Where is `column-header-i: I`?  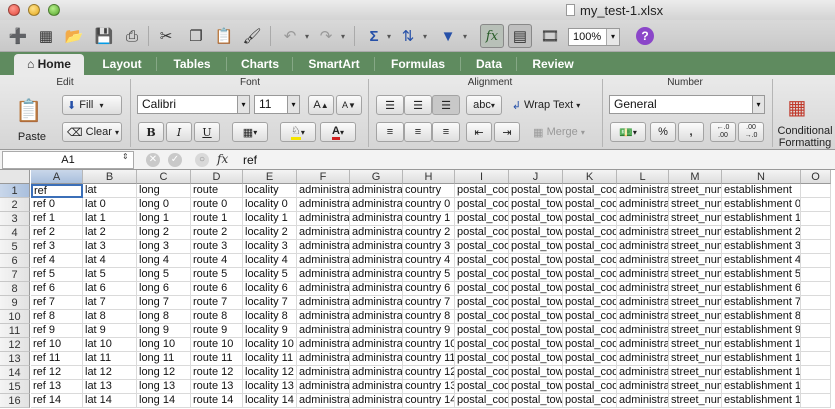 column-header-i: I is located at coordinates (482, 177).